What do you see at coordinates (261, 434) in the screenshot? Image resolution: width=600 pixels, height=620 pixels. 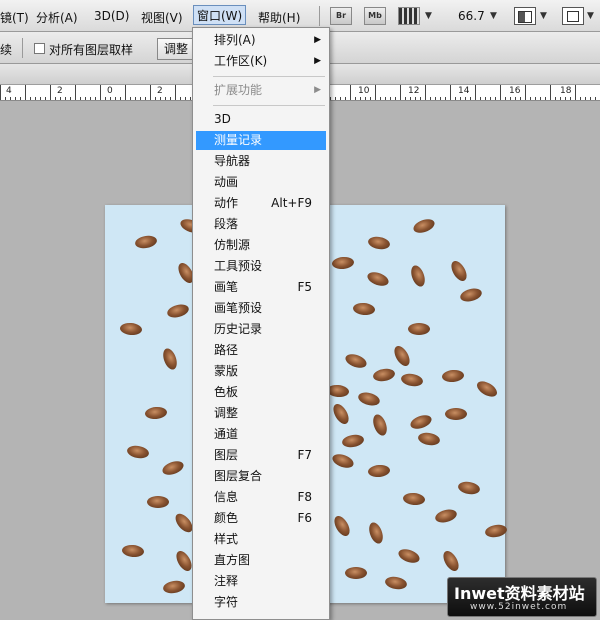 I see `menu-item-channels: 通道` at bounding box center [261, 434].